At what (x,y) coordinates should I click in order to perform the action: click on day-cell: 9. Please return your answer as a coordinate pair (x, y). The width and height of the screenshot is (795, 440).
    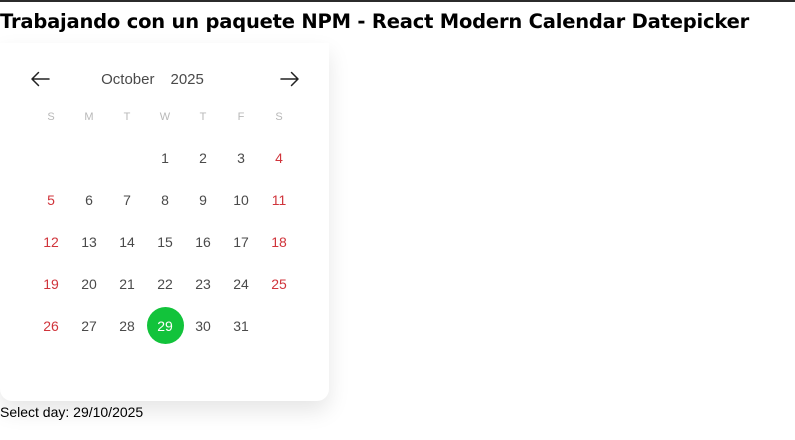
    Looking at the image, I should click on (203, 200).